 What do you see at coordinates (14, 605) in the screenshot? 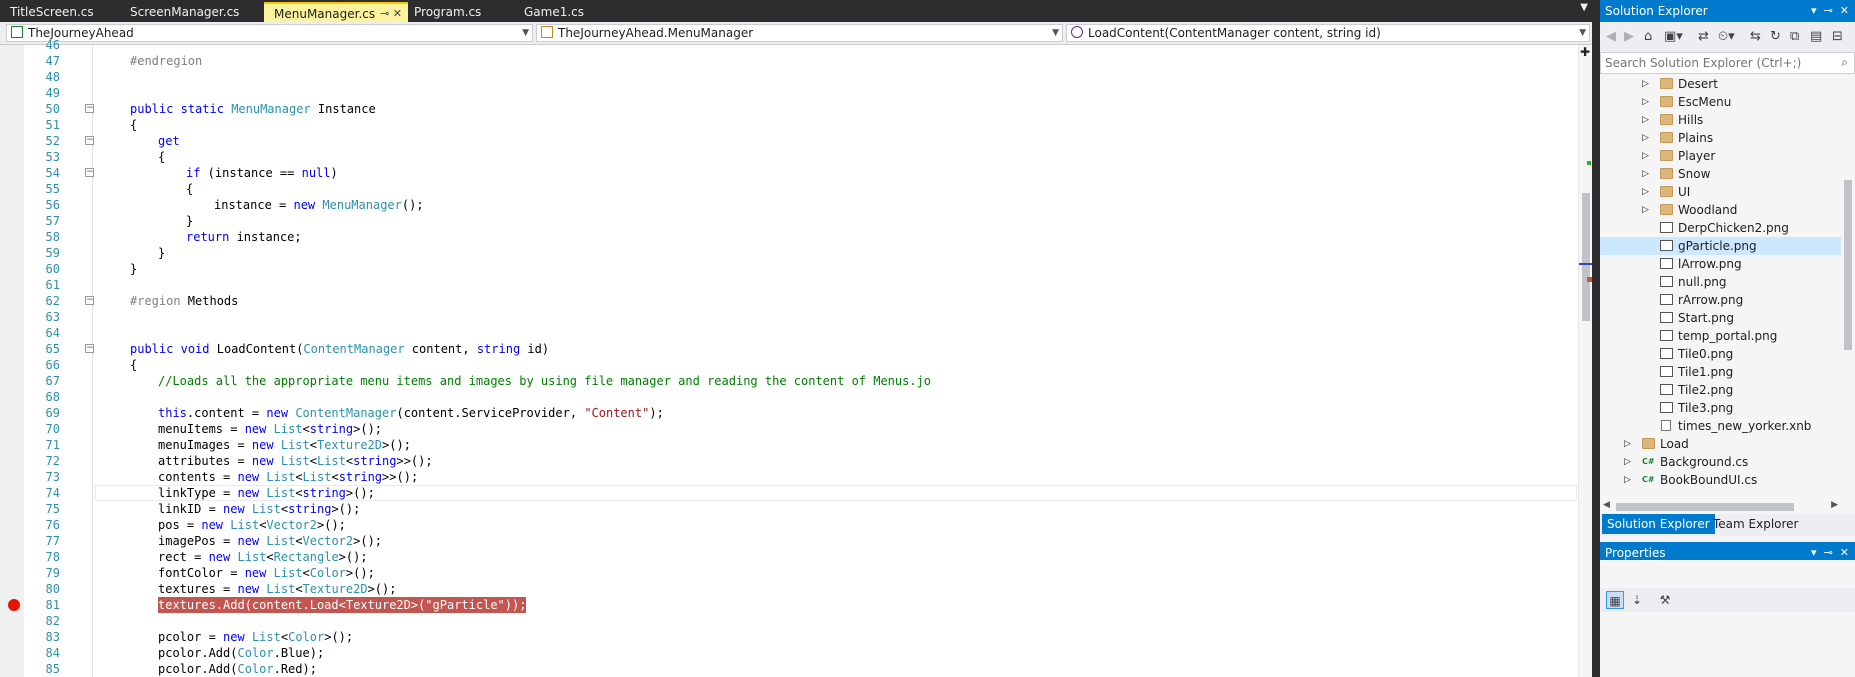
I see `breakpoint-icon` at bounding box center [14, 605].